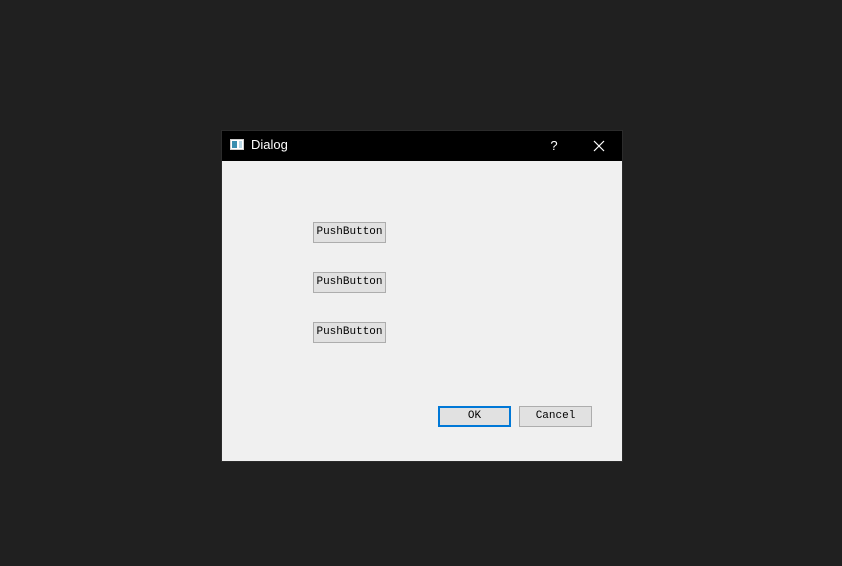  Describe the element at coordinates (554, 146) in the screenshot. I see `help-button: ?` at that location.